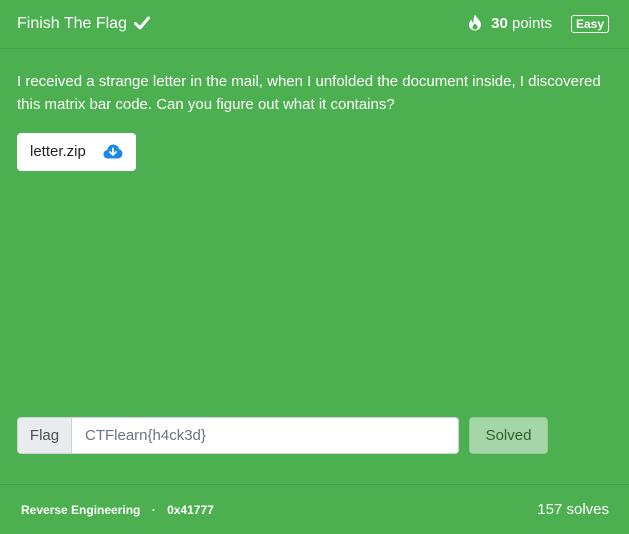 Image resolution: width=629 pixels, height=534 pixels. Describe the element at coordinates (474, 22) in the screenshot. I see `fire-icon` at that location.